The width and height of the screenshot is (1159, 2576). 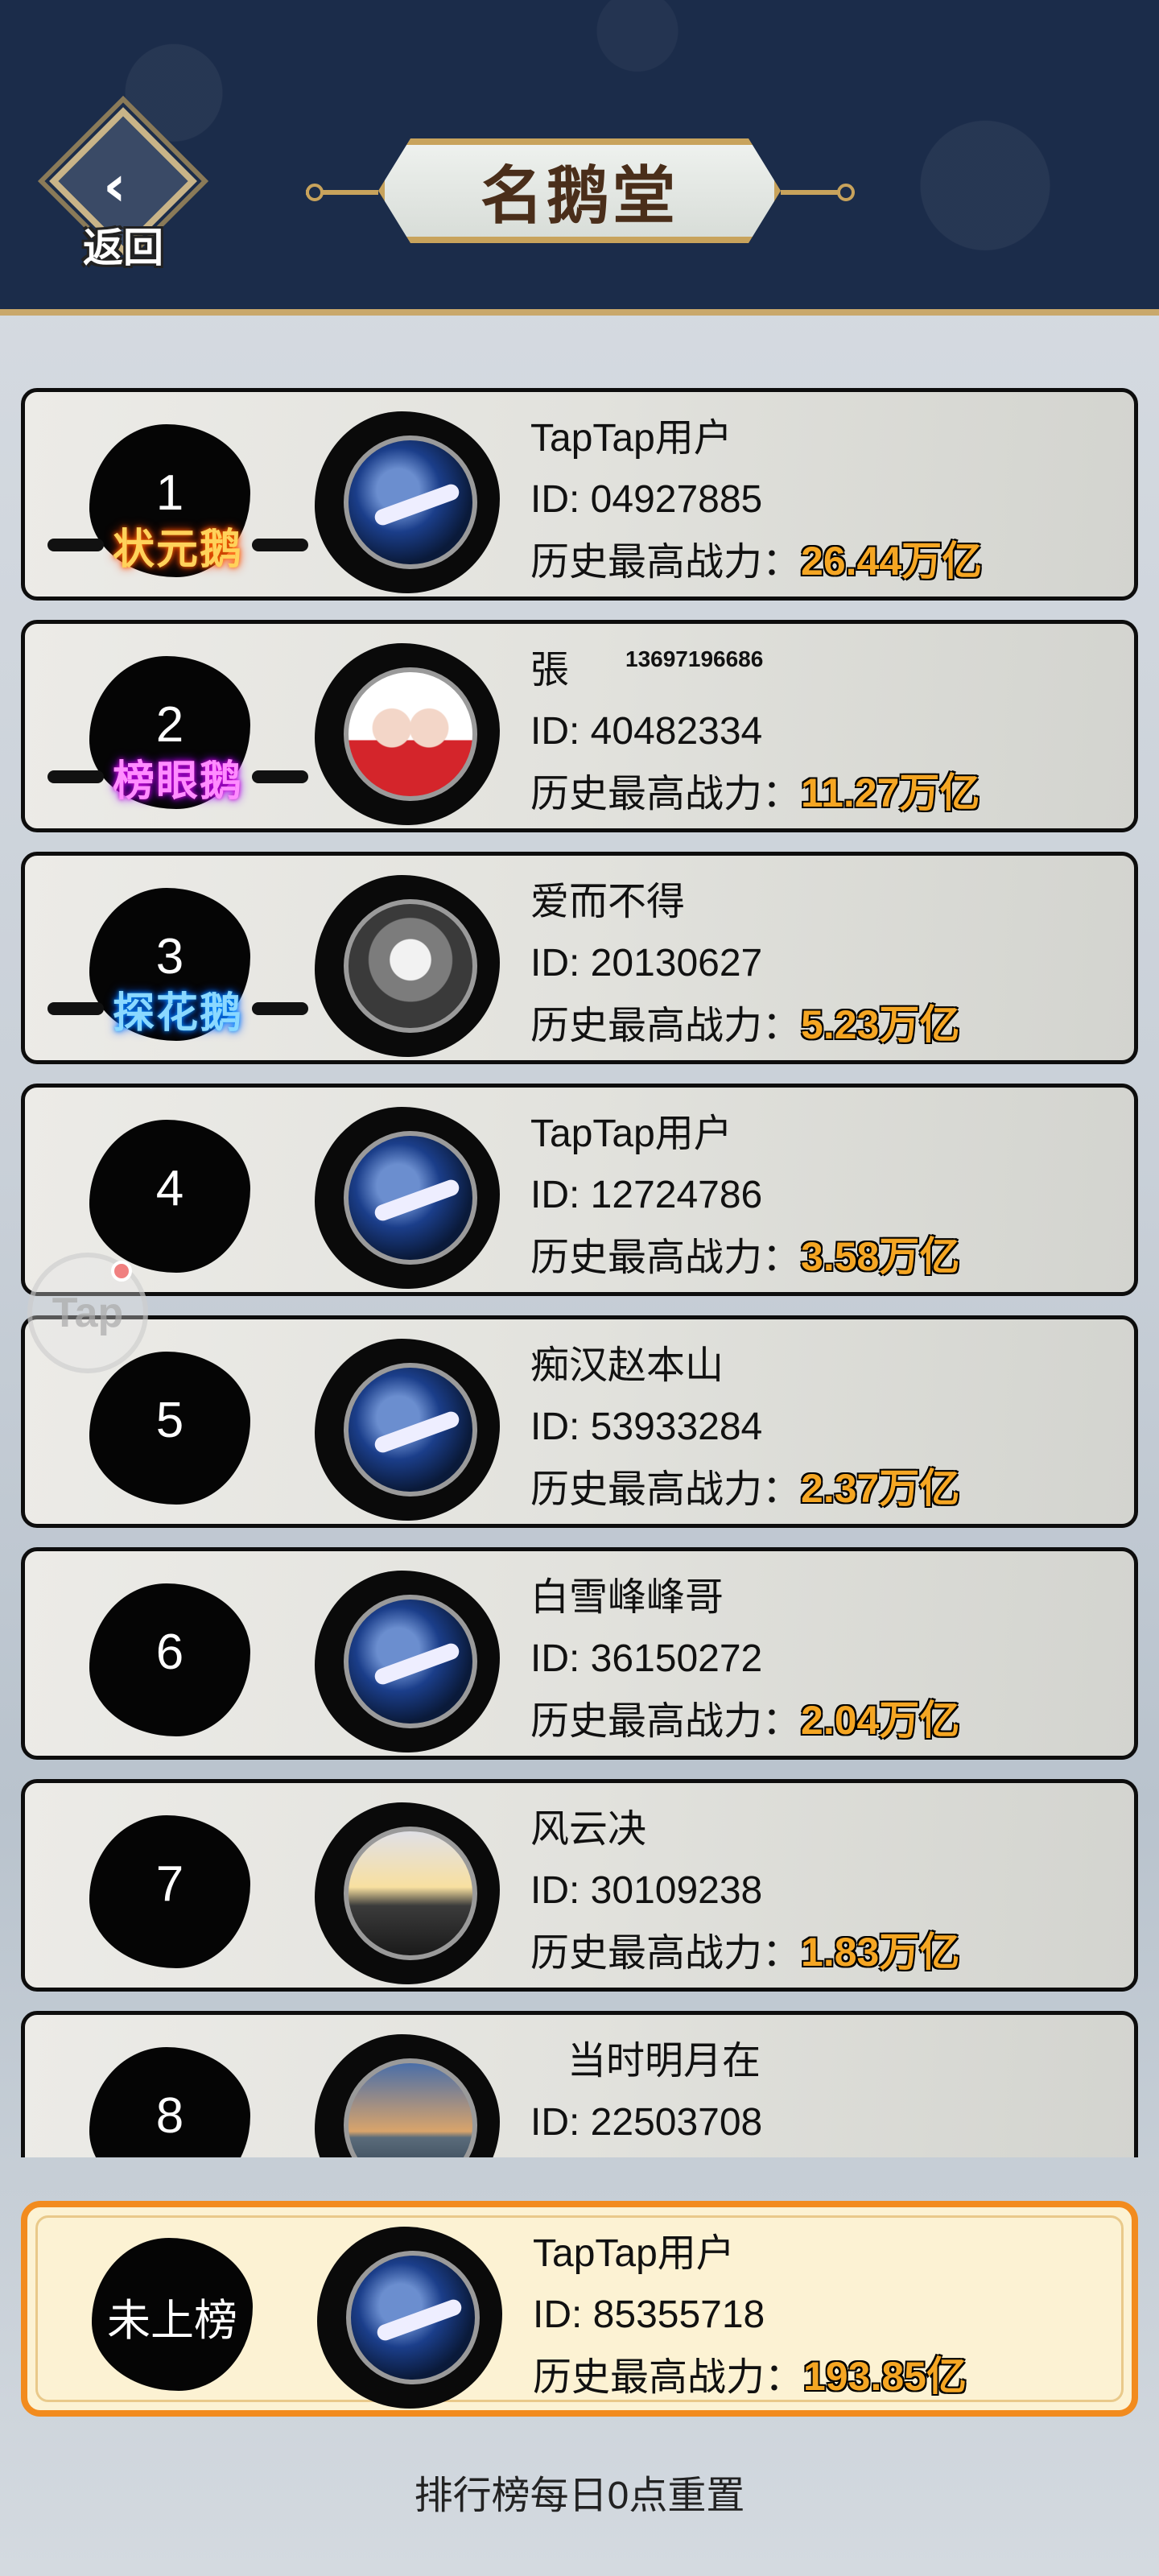 I want to click on rank-number: 7, so click(x=169, y=1884).